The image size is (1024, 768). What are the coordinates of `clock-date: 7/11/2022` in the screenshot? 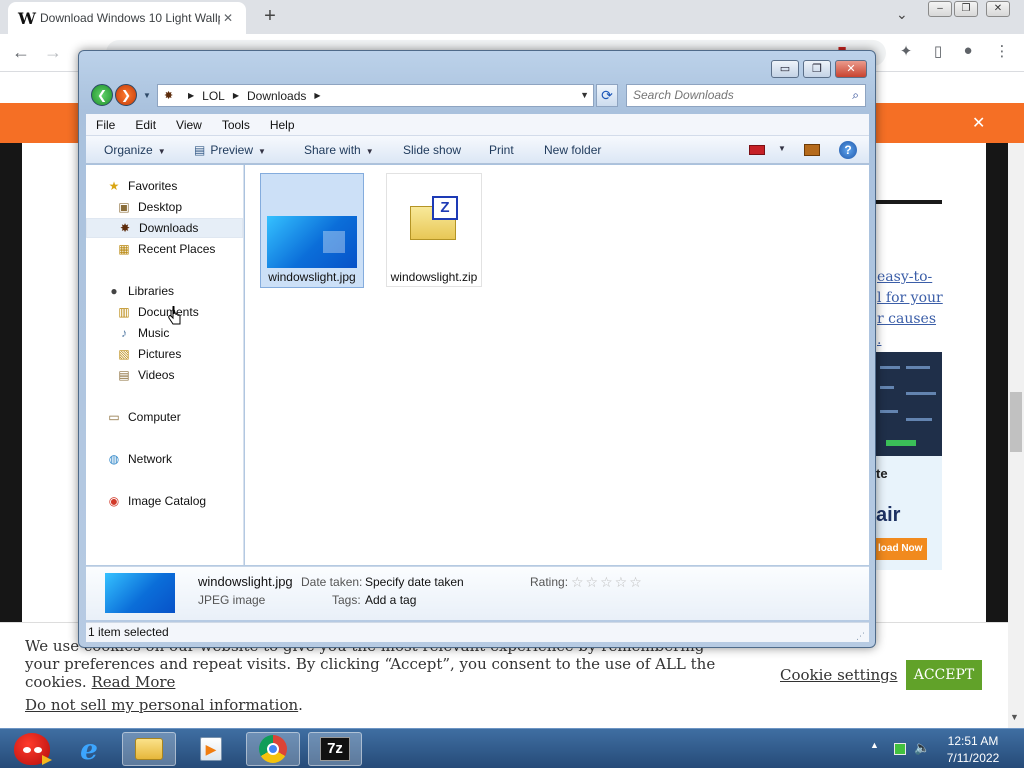 It's located at (973, 758).